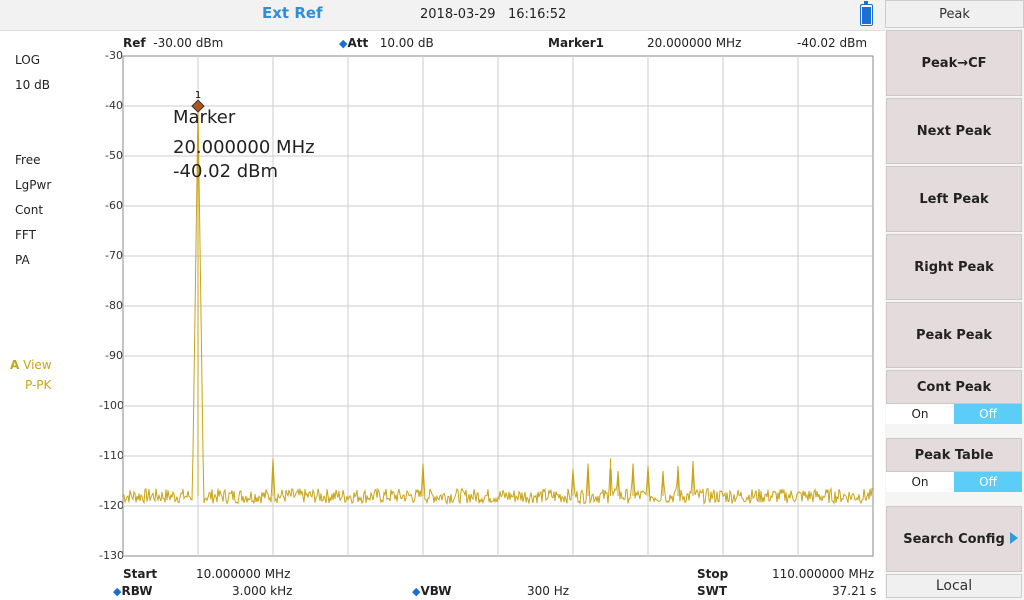  What do you see at coordinates (262, 591) in the screenshot?
I see `rbw-value: 3.000 kHz` at bounding box center [262, 591].